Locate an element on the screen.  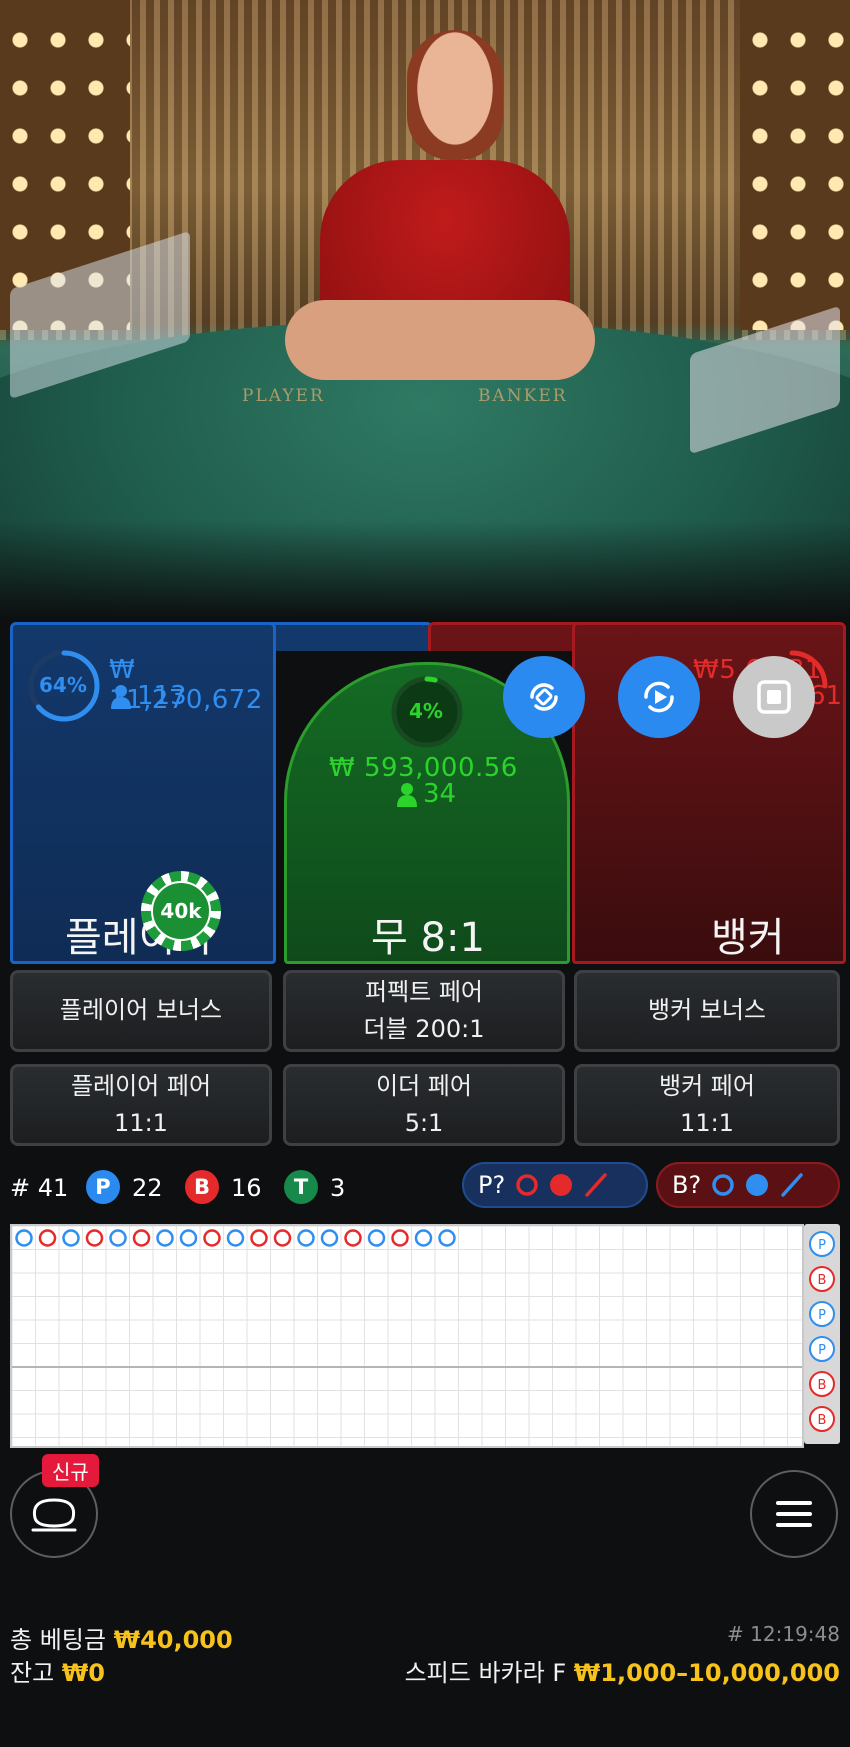
side-bet-label: 이더 페어 is located at coordinates (424, 1085).